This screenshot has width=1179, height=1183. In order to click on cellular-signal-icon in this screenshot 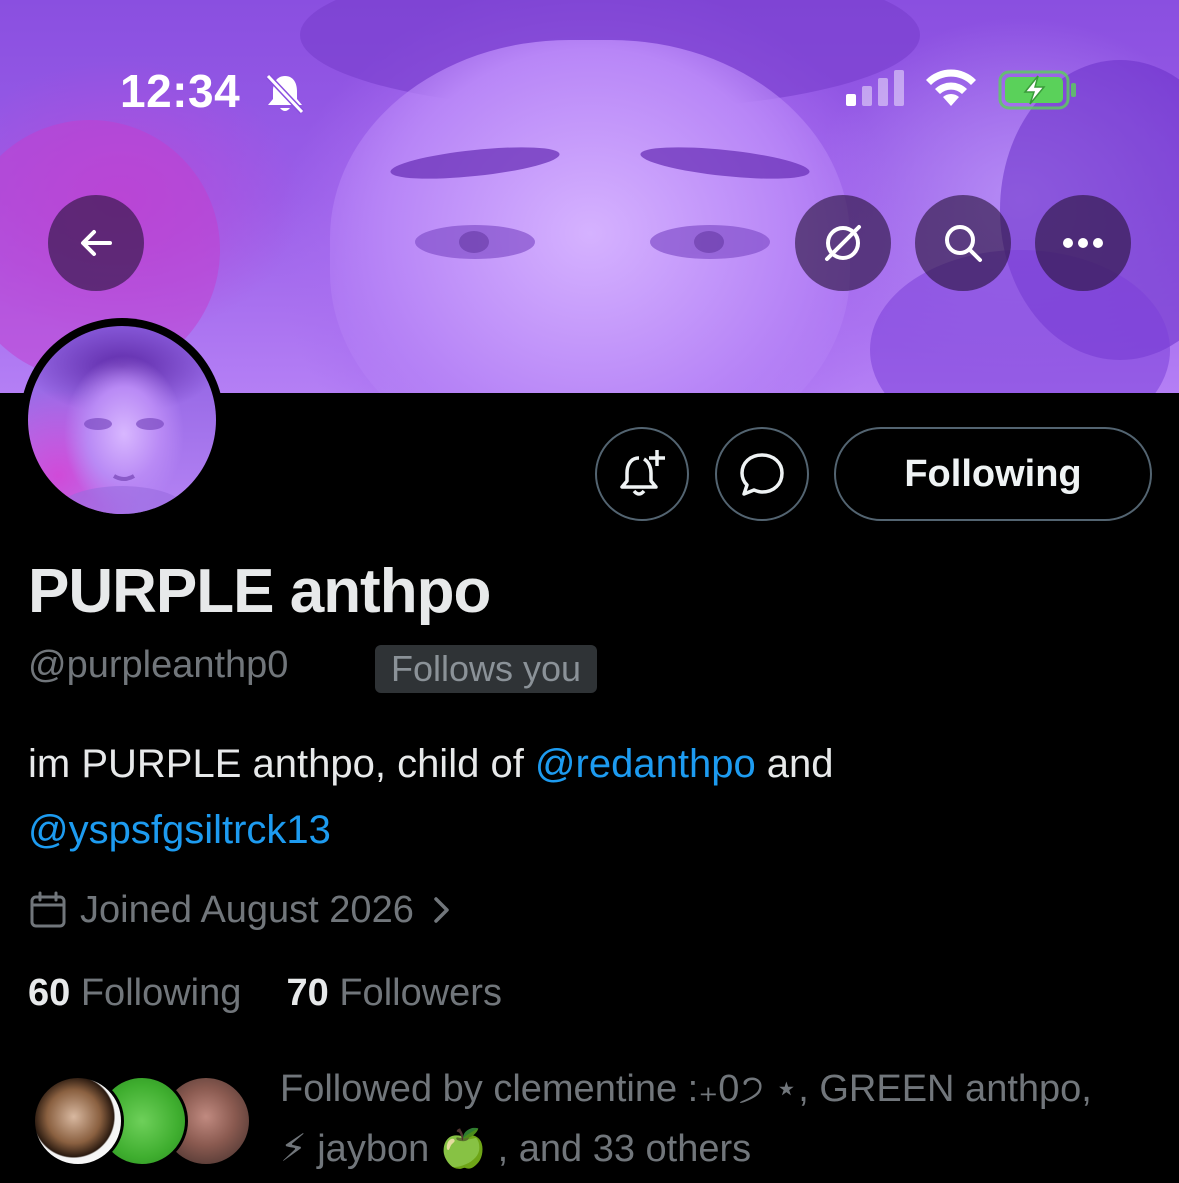, I will do `click(875, 88)`.